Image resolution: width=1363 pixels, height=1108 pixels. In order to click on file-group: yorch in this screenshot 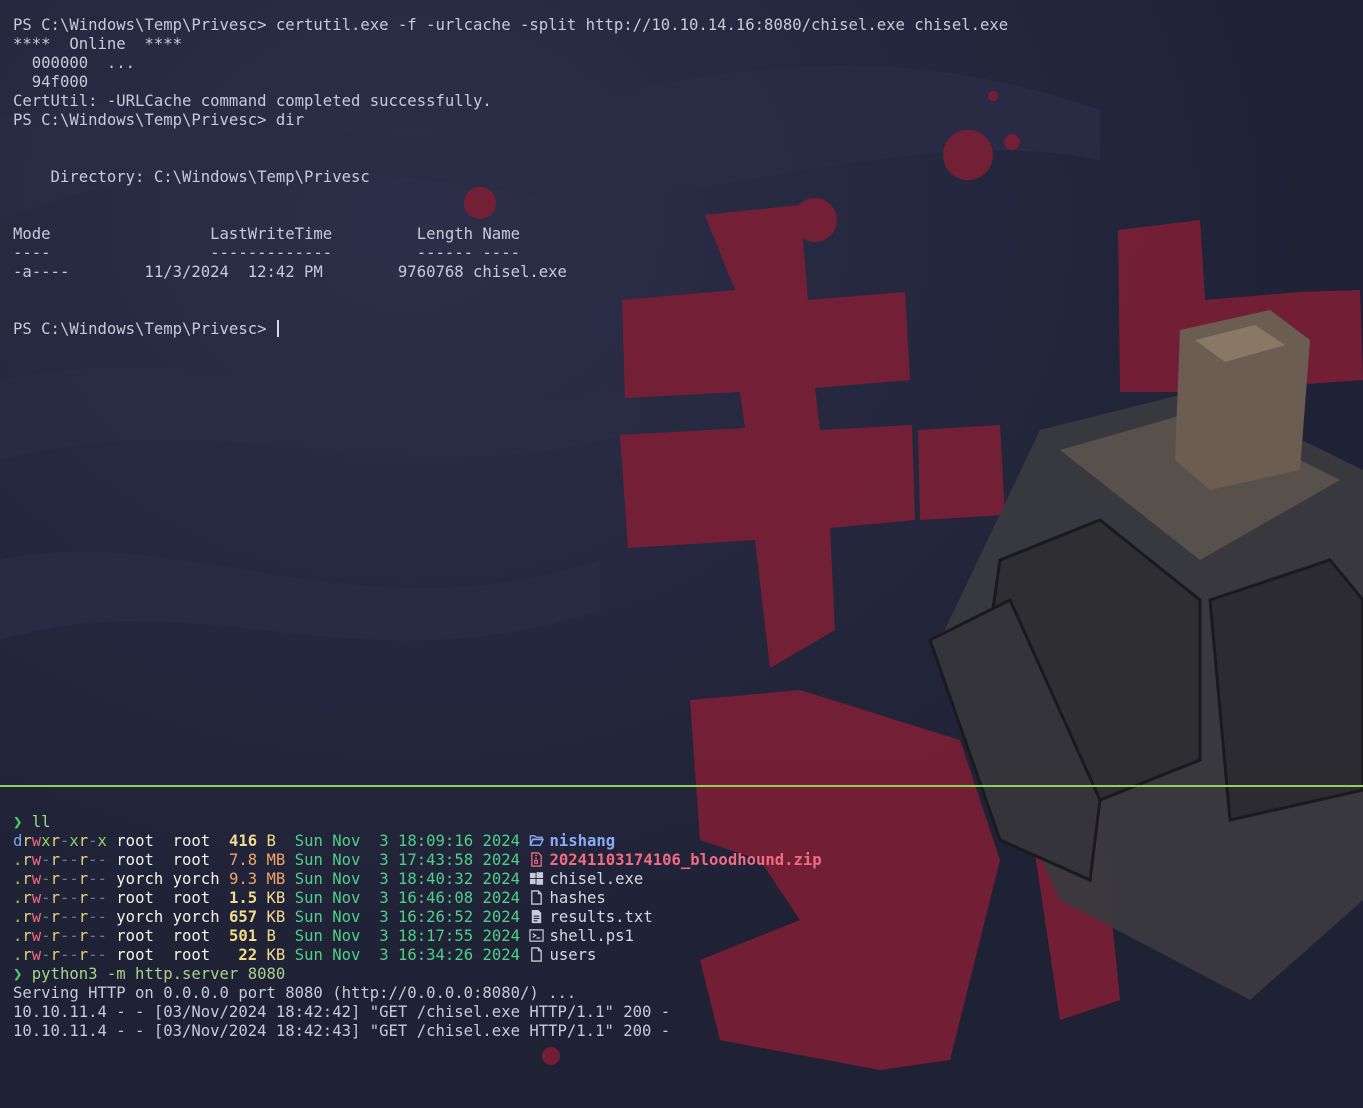, I will do `click(196, 917)`.